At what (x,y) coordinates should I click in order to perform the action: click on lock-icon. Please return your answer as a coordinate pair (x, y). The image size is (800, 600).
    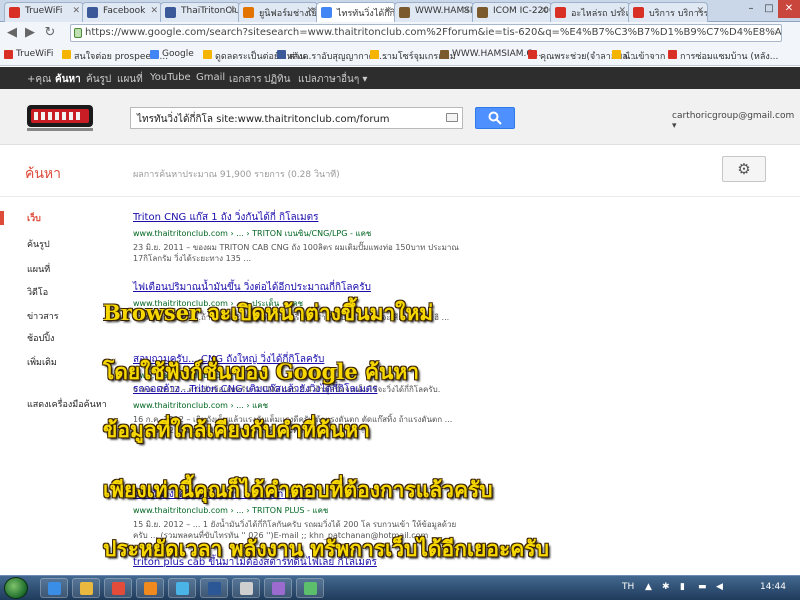
    Looking at the image, I should click on (78, 33).